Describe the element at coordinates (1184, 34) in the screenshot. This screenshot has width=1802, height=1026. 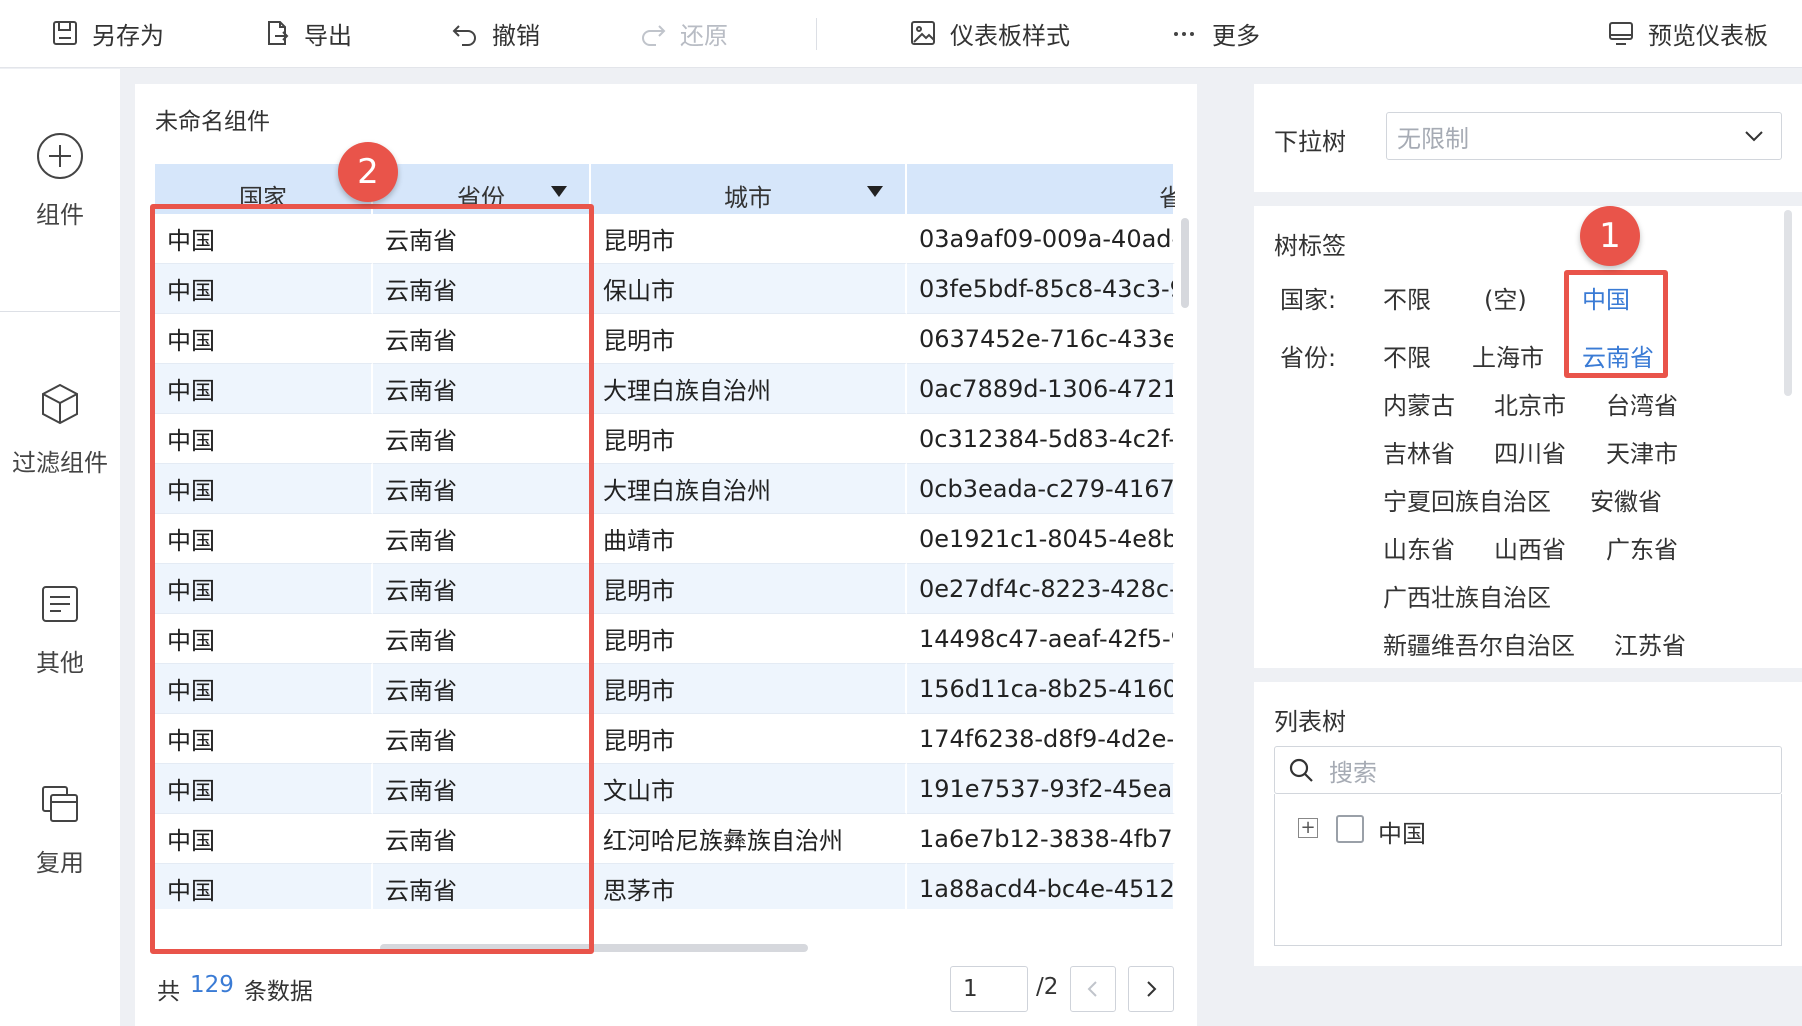
I see `more-dots-icon` at that location.